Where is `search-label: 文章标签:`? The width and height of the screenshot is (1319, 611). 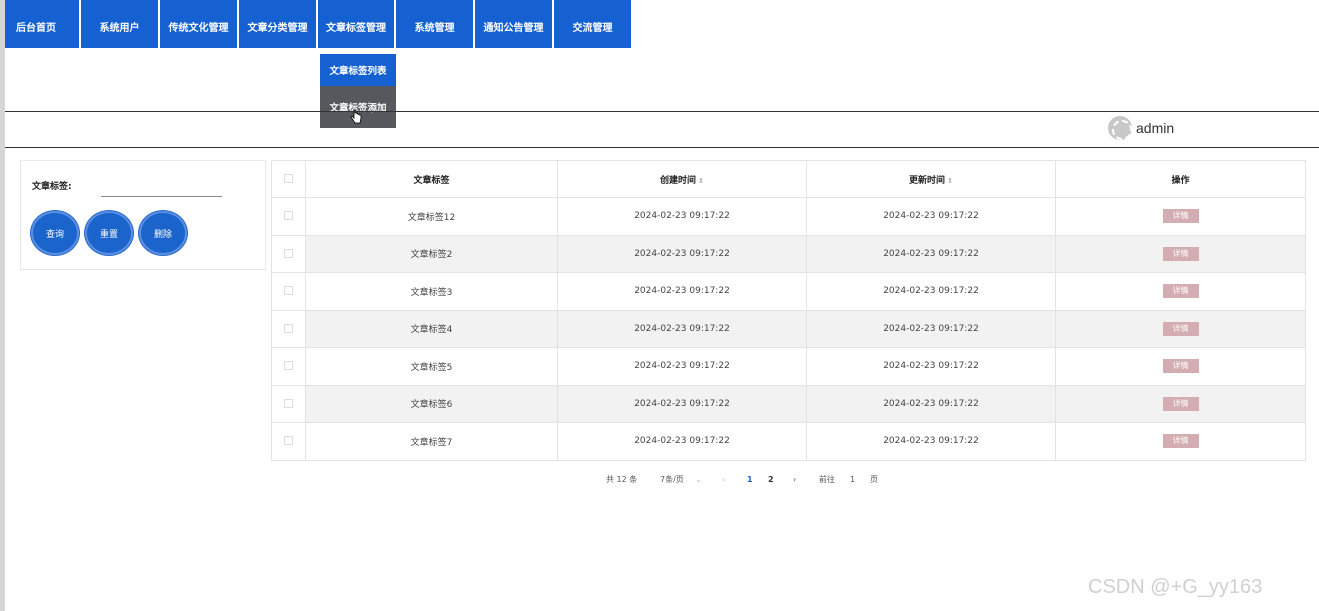
search-label: 文章标签: is located at coordinates (52, 187).